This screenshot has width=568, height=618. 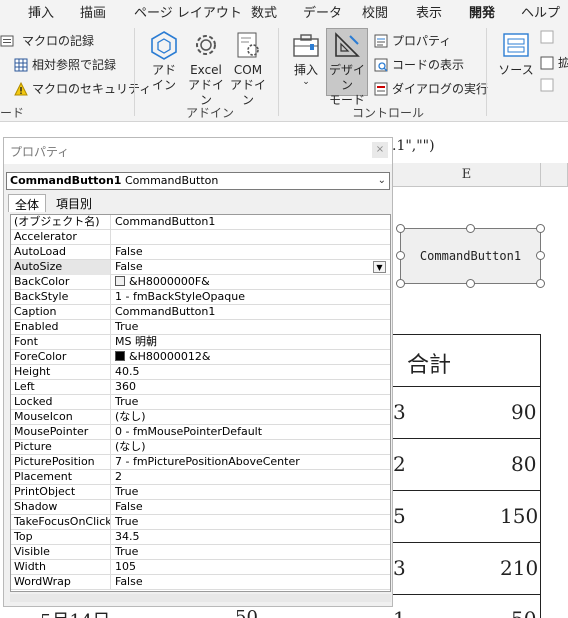 I want to click on property-row: BackColor &H8000000F&, so click(x=200, y=282).